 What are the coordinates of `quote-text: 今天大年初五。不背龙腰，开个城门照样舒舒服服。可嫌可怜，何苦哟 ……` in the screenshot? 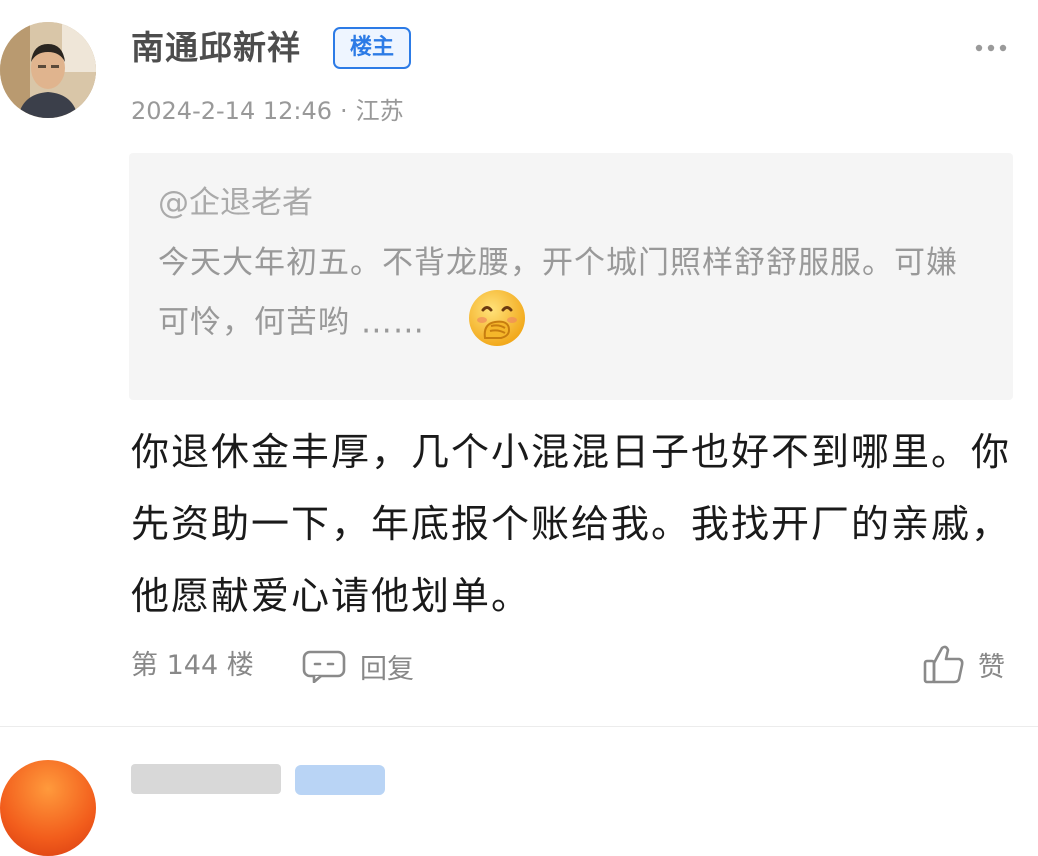 It's located at (558, 293).